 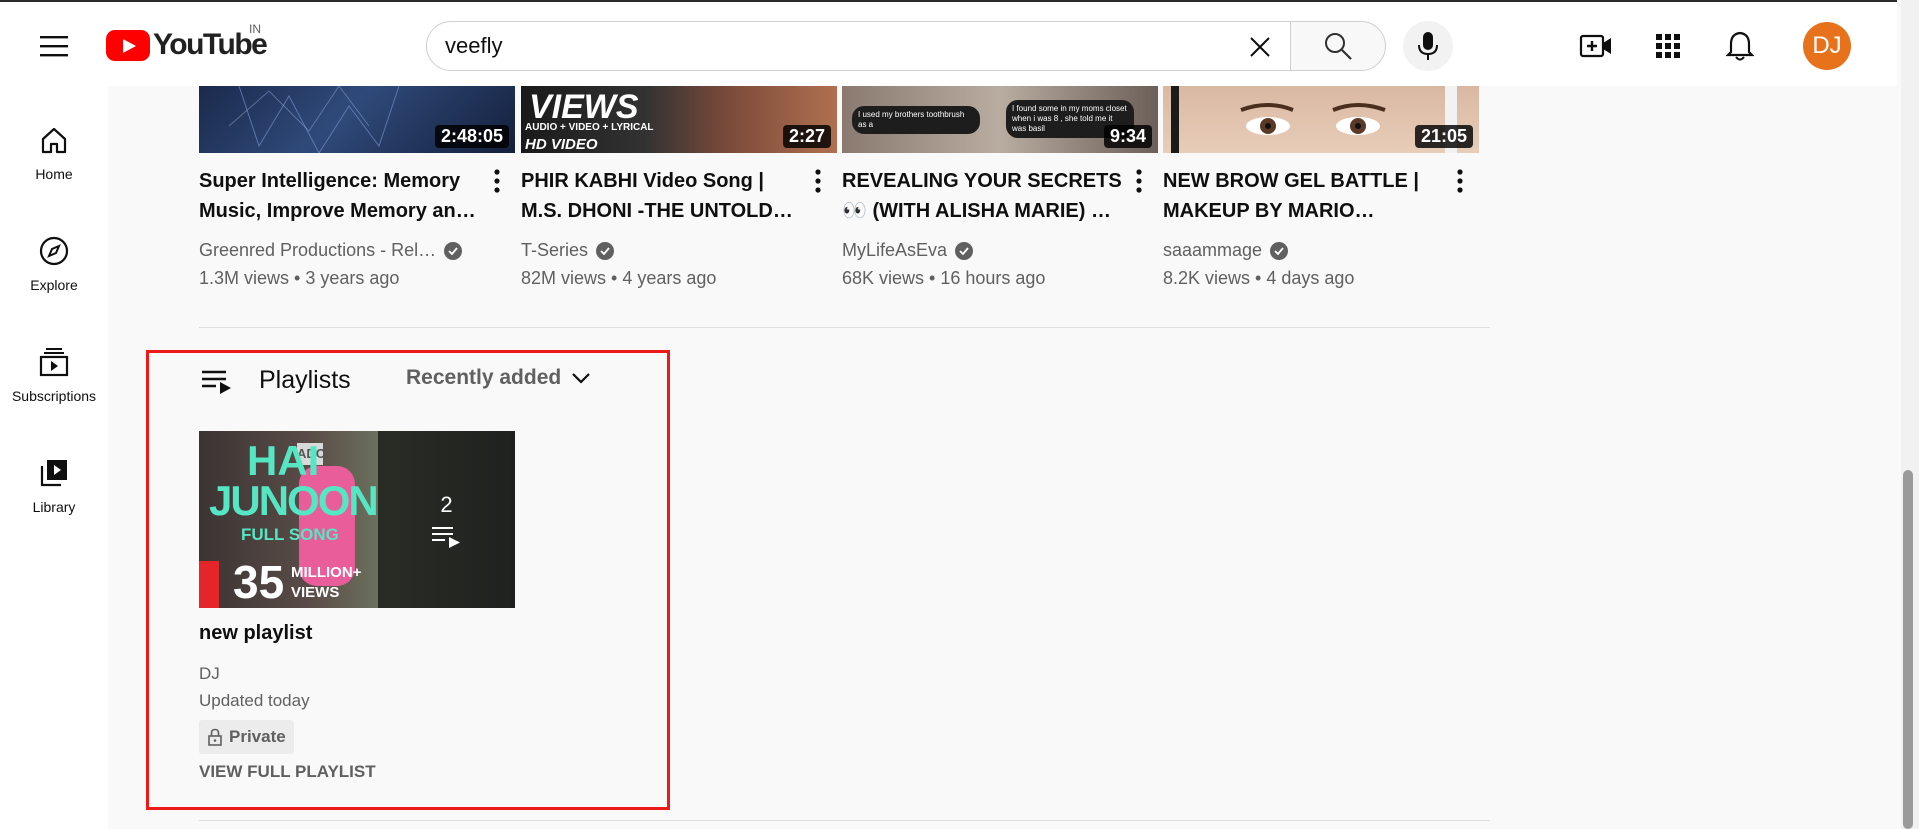 What do you see at coordinates (54, 285) in the screenshot?
I see `guide-label-explore: Explore` at bounding box center [54, 285].